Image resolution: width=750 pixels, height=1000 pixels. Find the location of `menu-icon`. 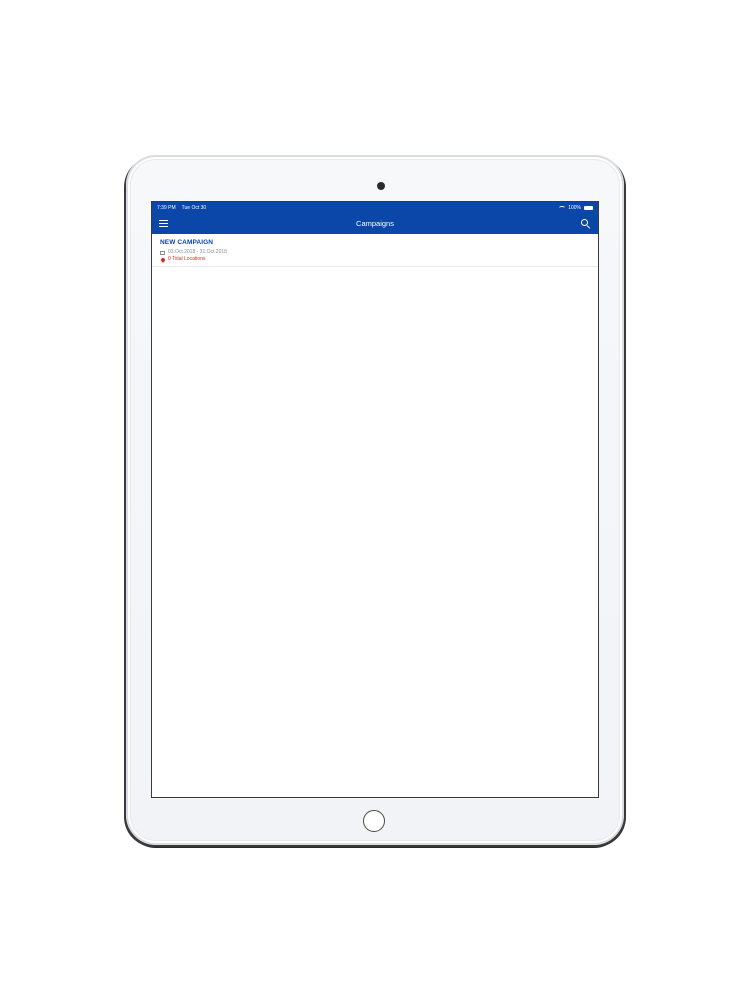

menu-icon is located at coordinates (163, 223).